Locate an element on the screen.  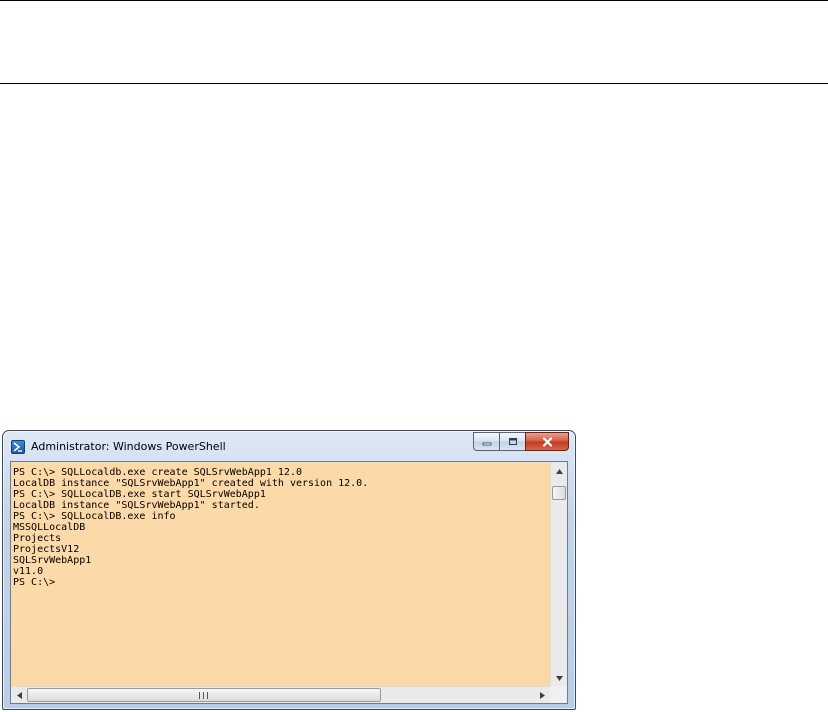
title-bar: Administrator: Windows PowerShell is located at coordinates (289, 446).